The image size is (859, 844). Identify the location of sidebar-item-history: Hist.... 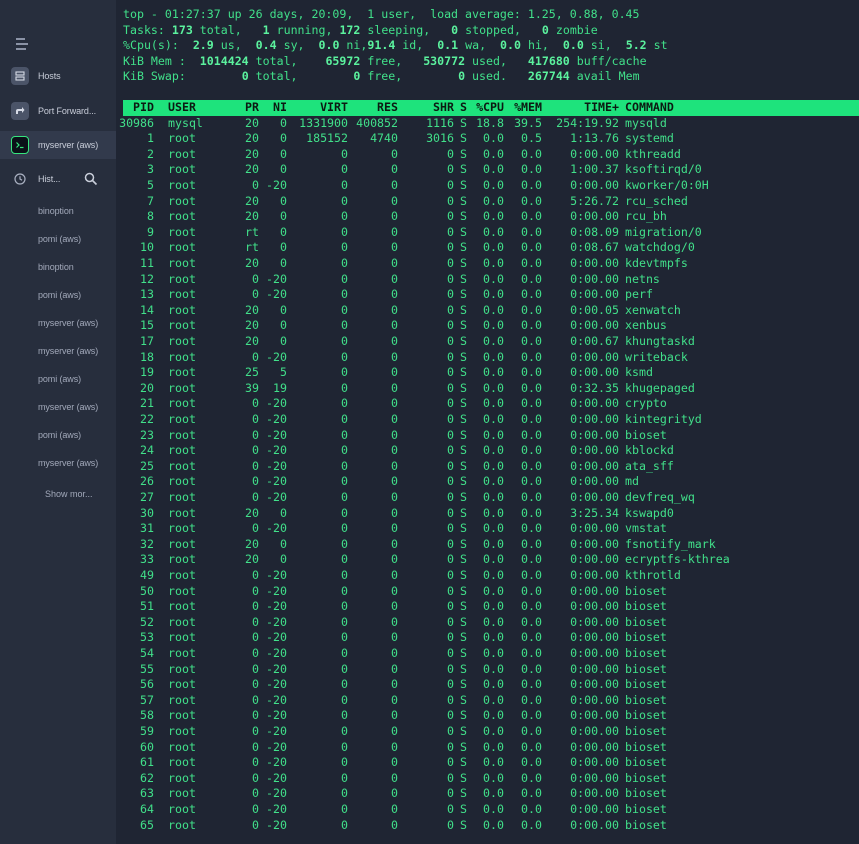
(58, 179).